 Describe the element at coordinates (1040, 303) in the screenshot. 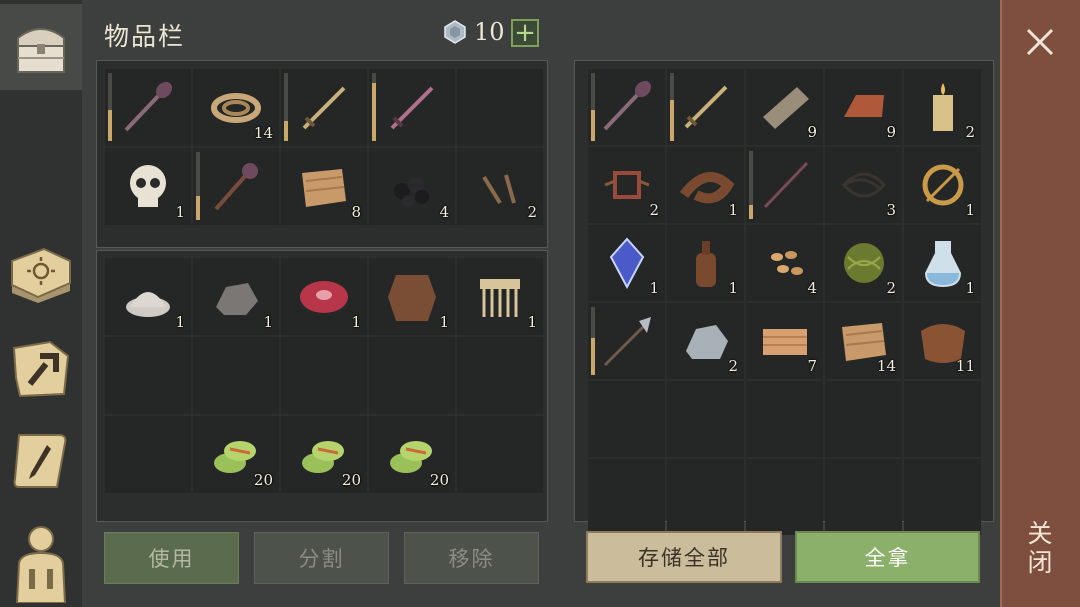

I see `close-panel` at that location.